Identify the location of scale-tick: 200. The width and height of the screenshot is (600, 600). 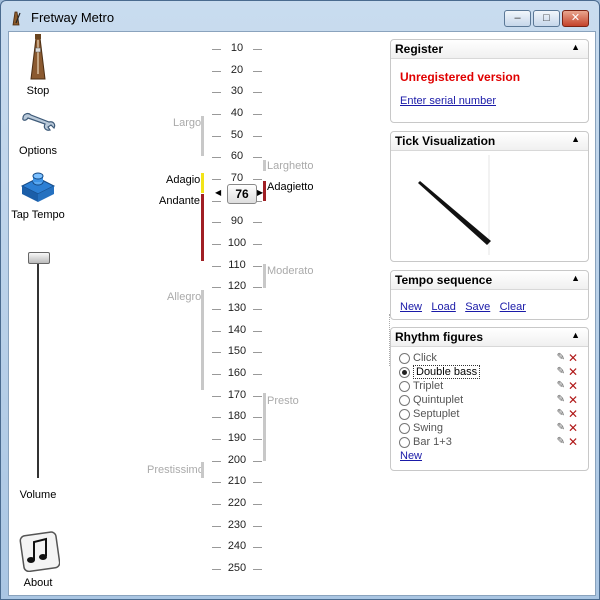
(237, 461).